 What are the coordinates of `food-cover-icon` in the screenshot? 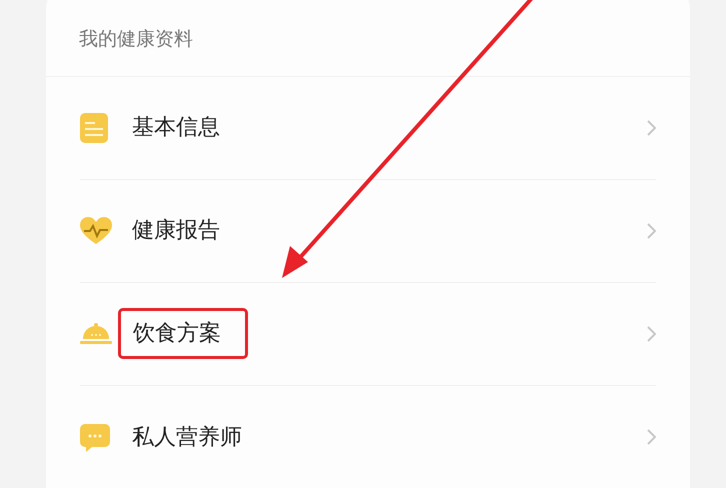 It's located at (96, 334).